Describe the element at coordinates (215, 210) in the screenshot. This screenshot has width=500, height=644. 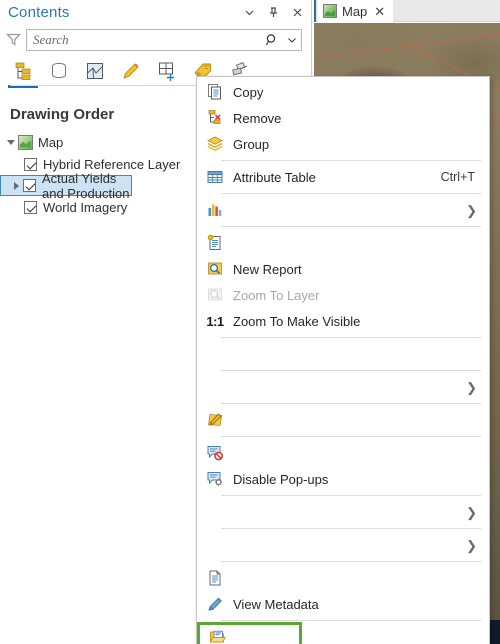
I see `create-chart-icon` at that location.